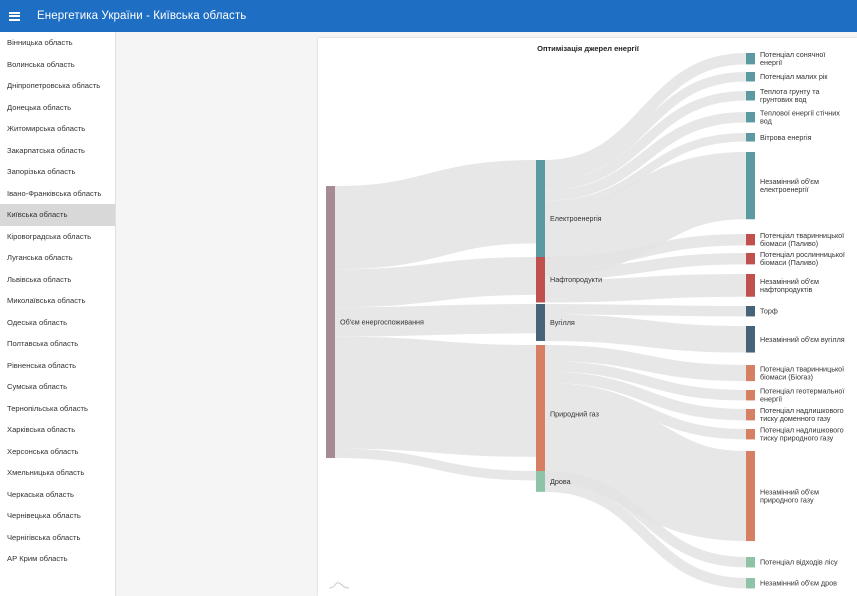 The height and width of the screenshot is (596, 857). What do you see at coordinates (142, 16) in the screenshot?
I see `app-title: Енергетика України - Київська область` at bounding box center [142, 16].